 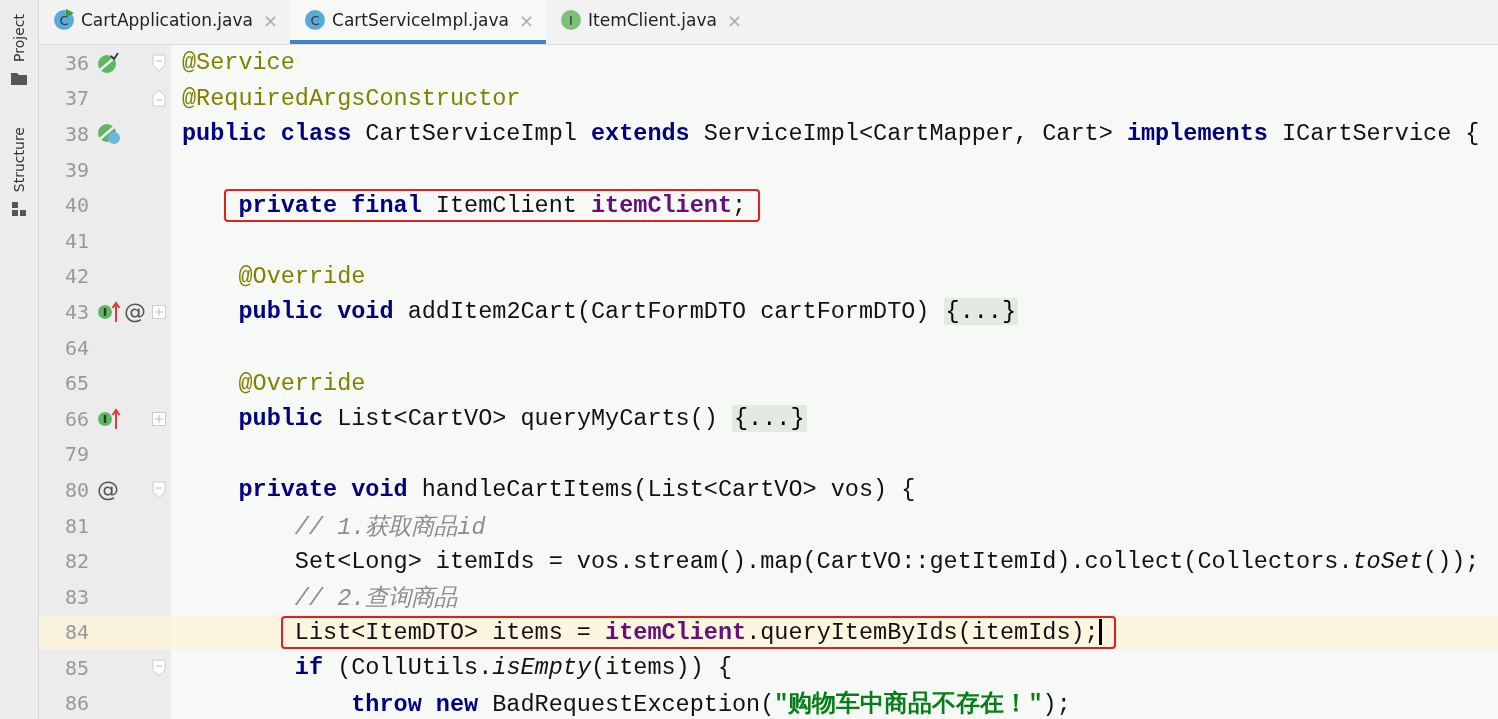 What do you see at coordinates (76, 525) in the screenshot?
I see `line-number: 81` at bounding box center [76, 525].